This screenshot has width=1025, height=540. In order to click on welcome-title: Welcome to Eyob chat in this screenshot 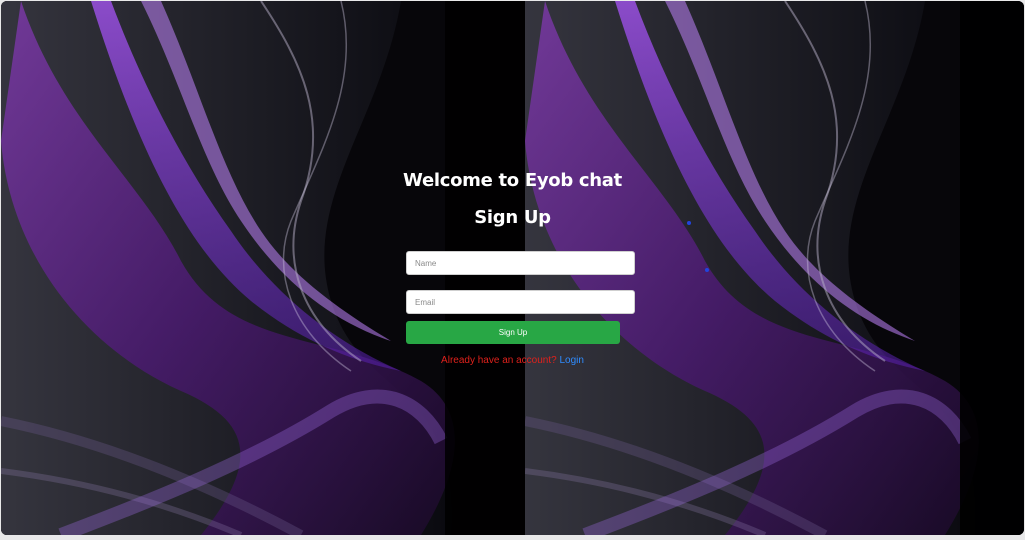, I will do `click(512, 180)`.